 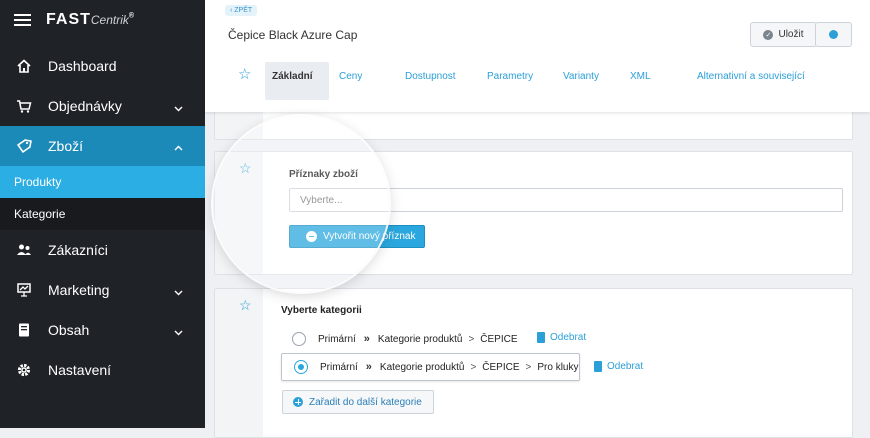 I want to click on logo: FASTCentrik®, so click(x=90, y=20).